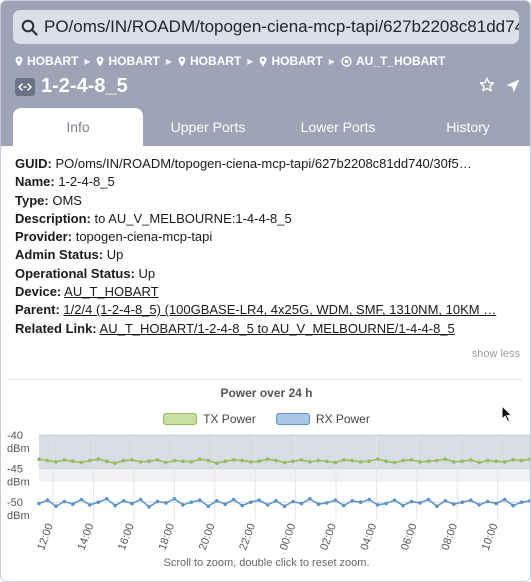  Describe the element at coordinates (32, 200) in the screenshot. I see `type-label: Type:` at that location.